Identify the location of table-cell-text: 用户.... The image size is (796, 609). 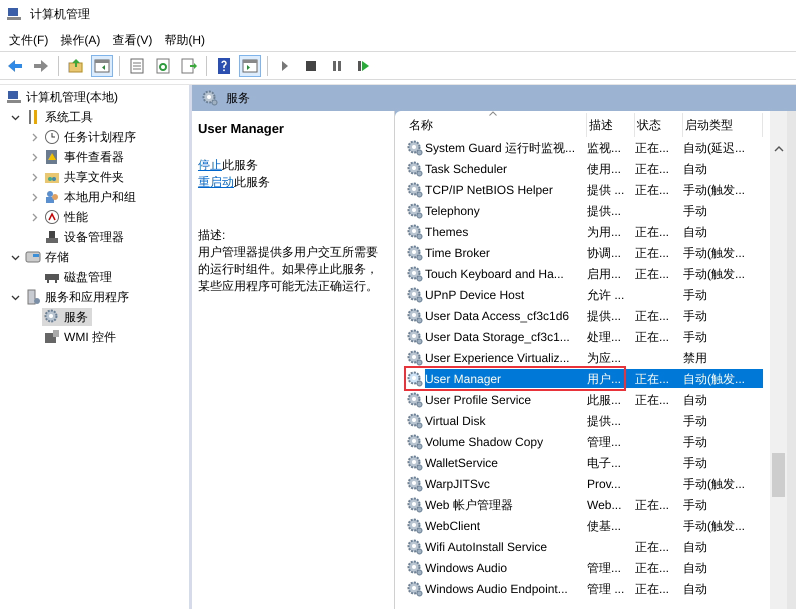
(604, 379).